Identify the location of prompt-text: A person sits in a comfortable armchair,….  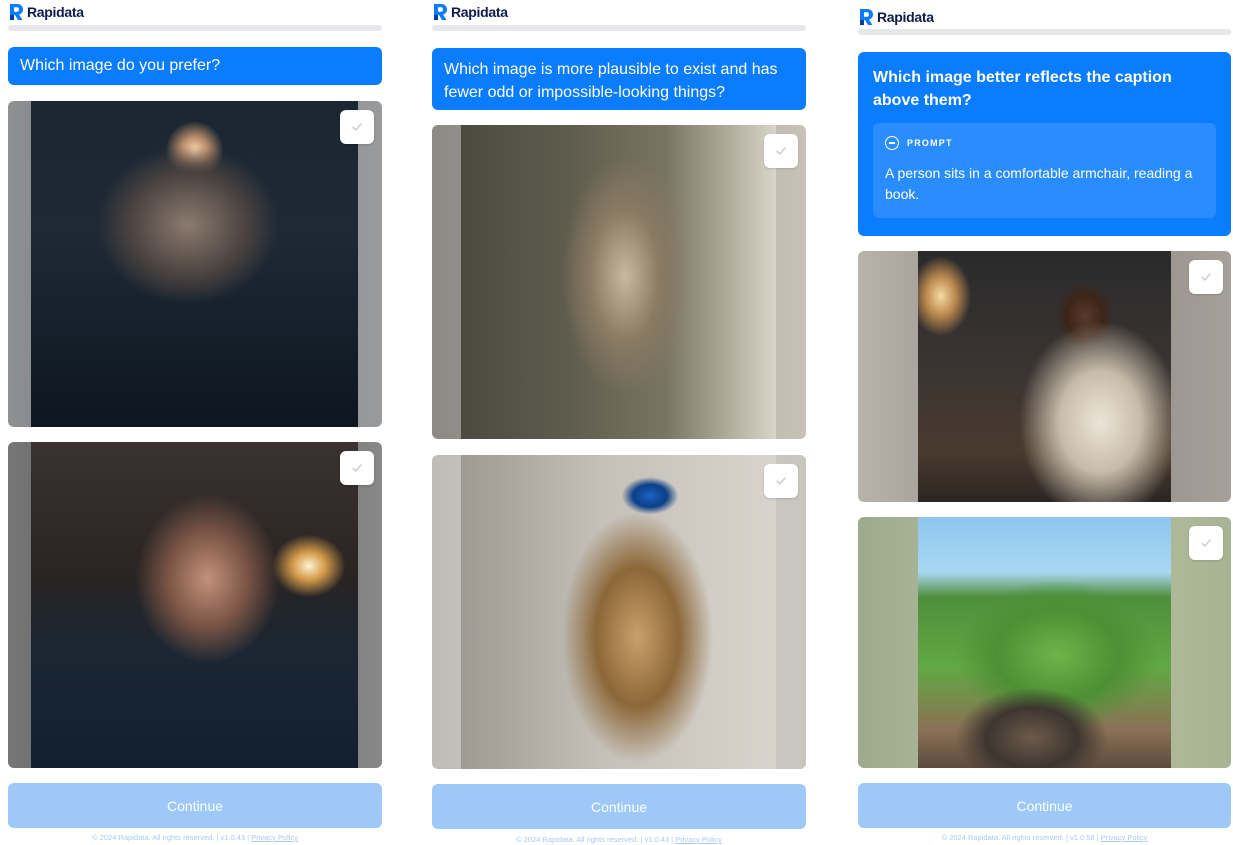
(1039, 183).